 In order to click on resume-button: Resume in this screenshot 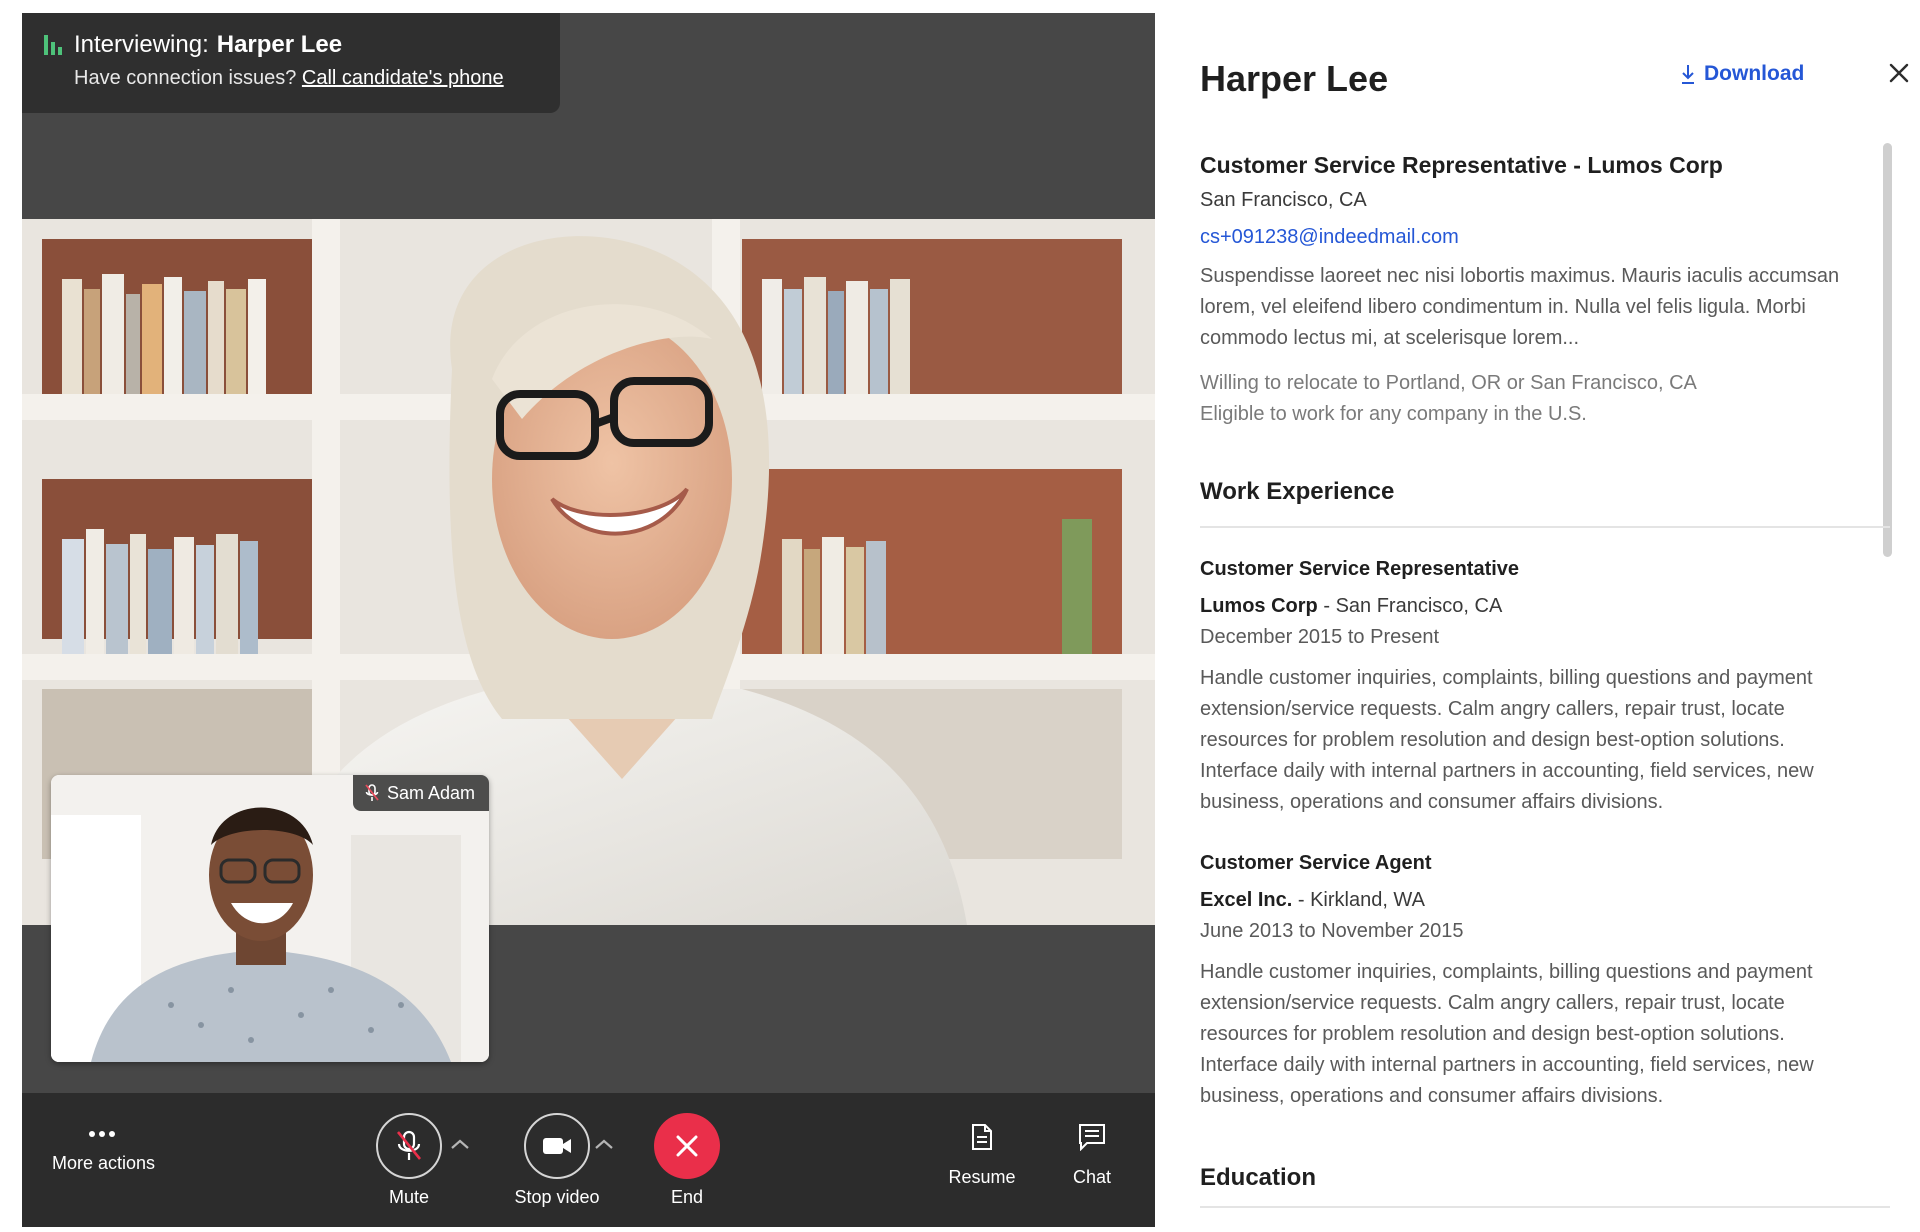, I will do `click(982, 1155)`.